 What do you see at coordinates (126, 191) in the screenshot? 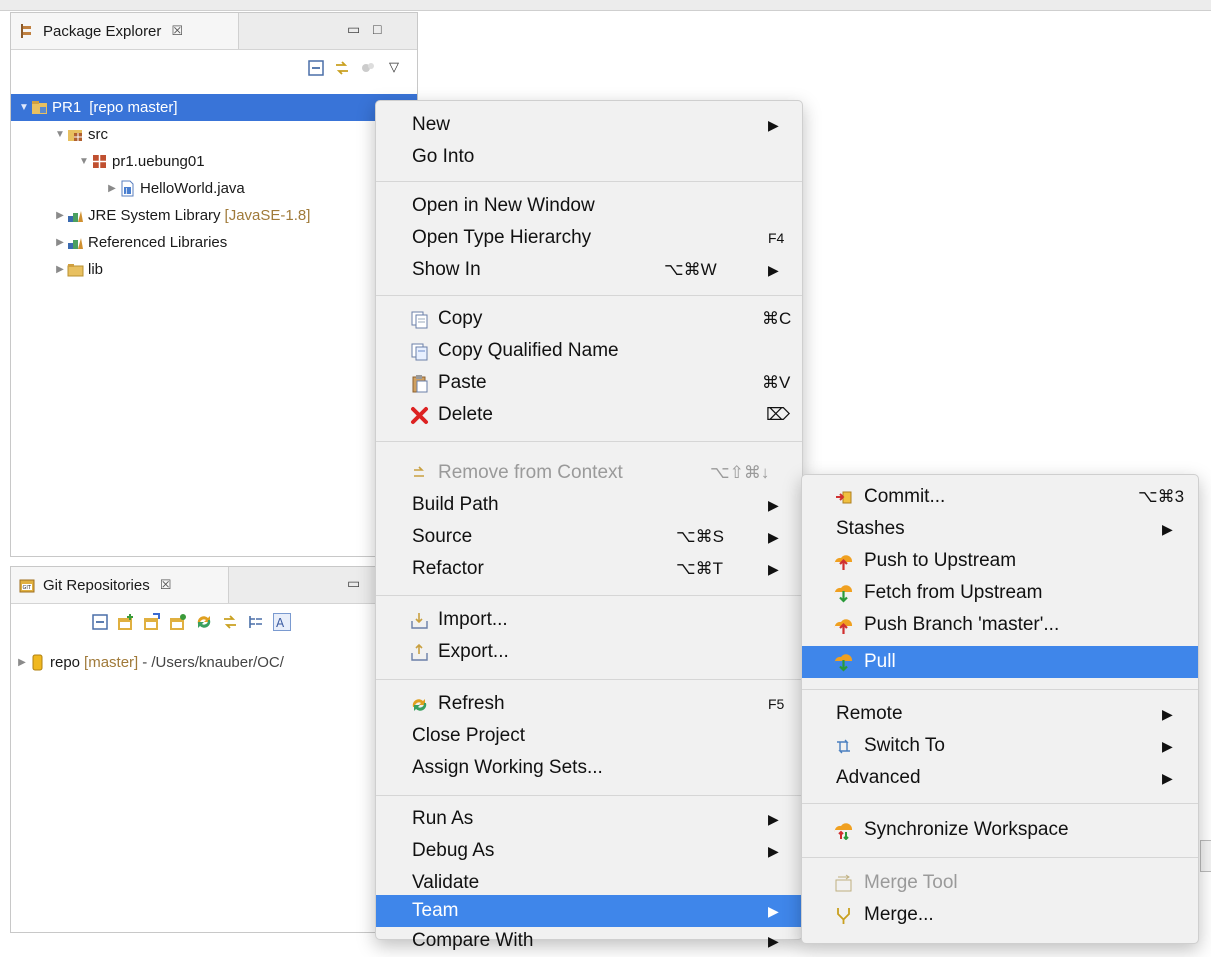
I see `svg-text: J` at bounding box center [126, 191].